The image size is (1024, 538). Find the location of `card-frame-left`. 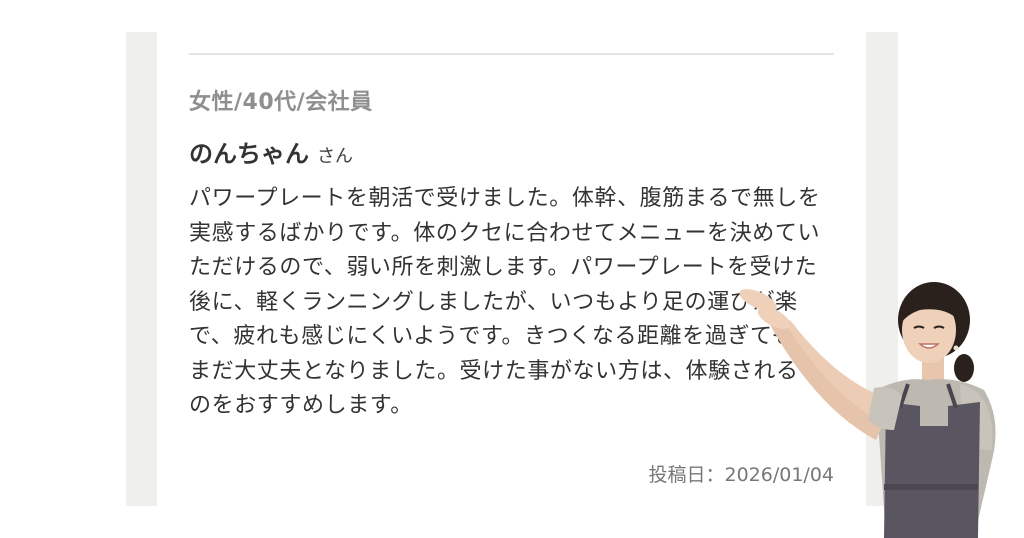

card-frame-left is located at coordinates (141, 269).